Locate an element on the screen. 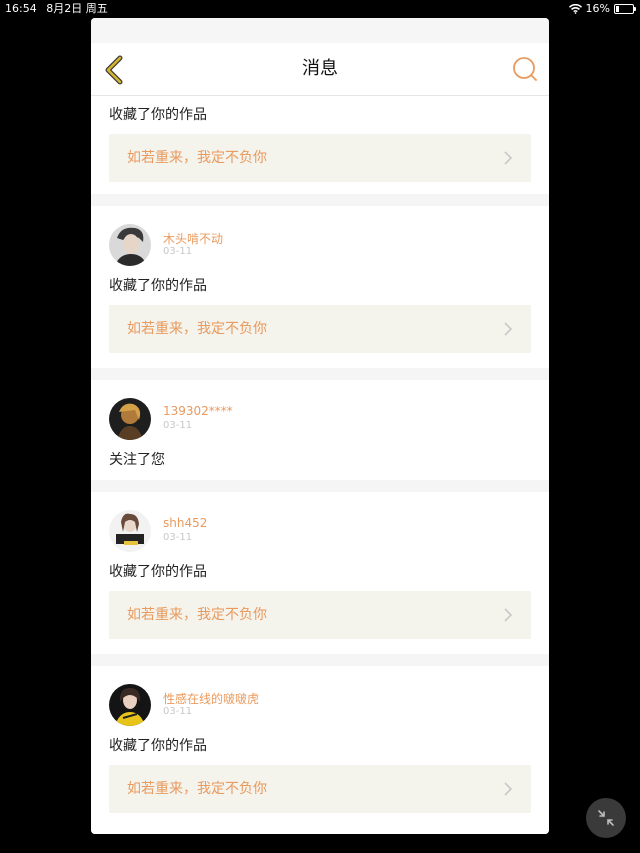 This screenshot has width=640, height=853. collapse-button is located at coordinates (606, 818).